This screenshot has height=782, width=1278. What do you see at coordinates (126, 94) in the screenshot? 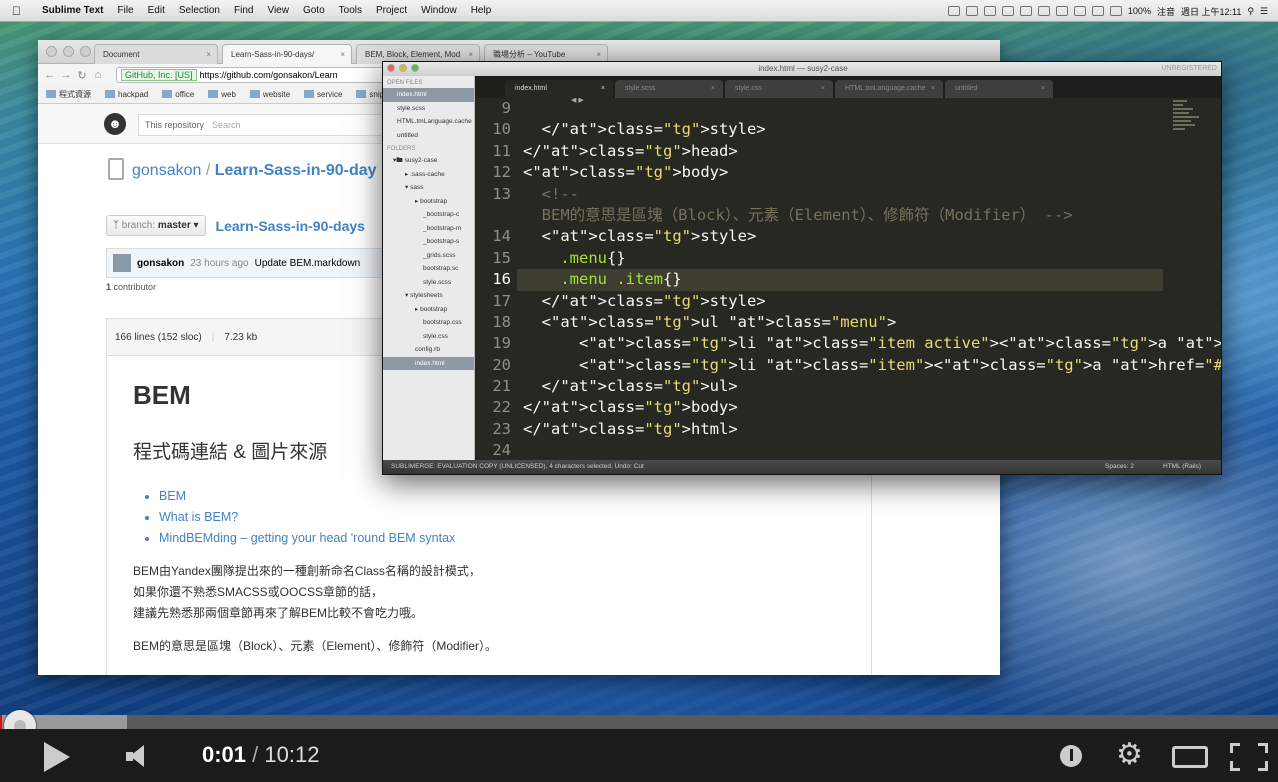
I see `bookmark-folder: hackpad` at bounding box center [126, 94].